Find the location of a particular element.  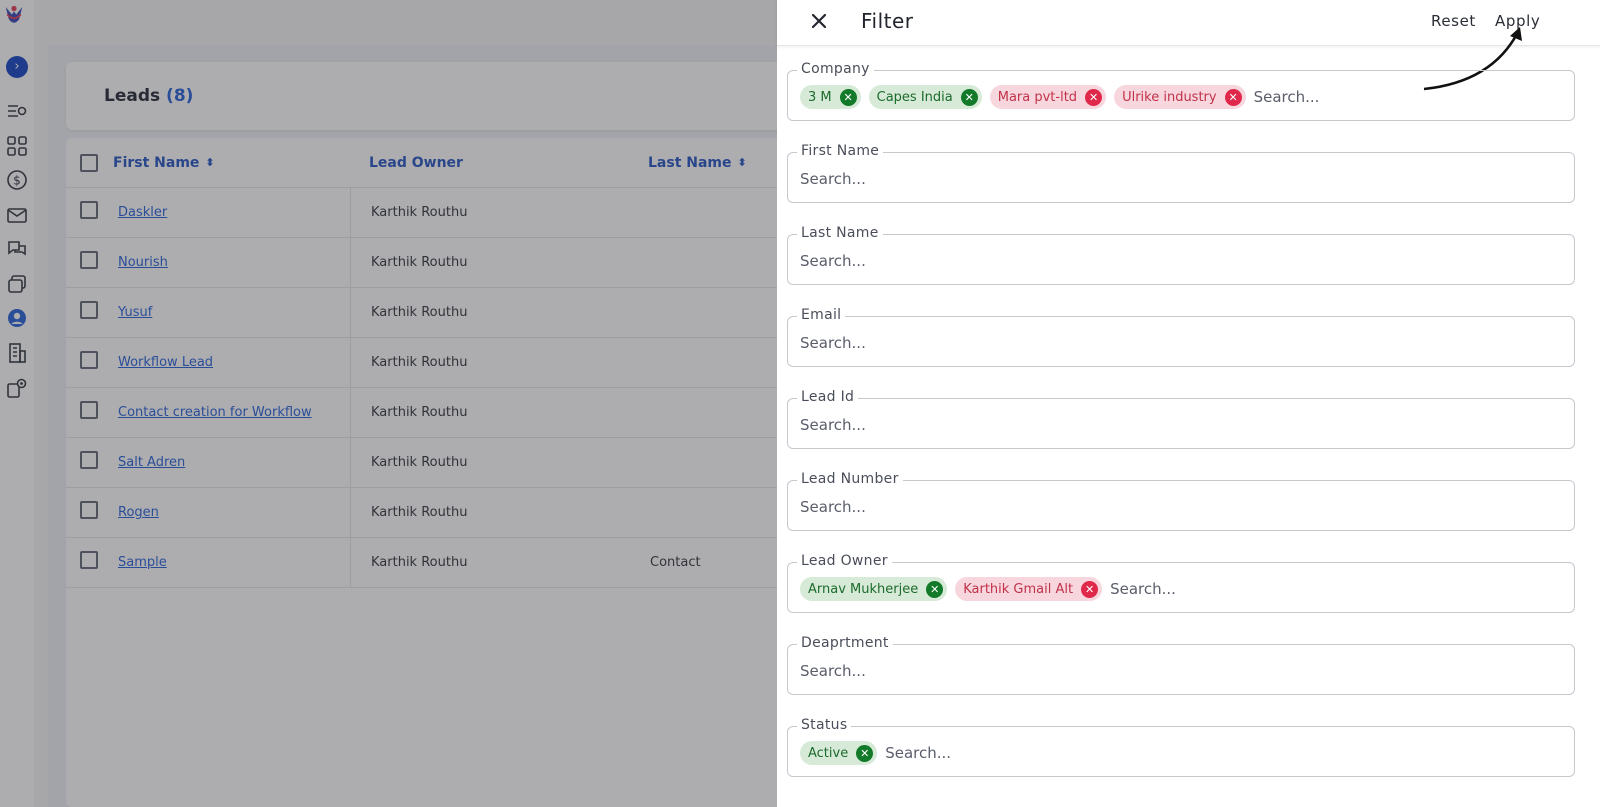

field-label: Status is located at coordinates (824, 725).